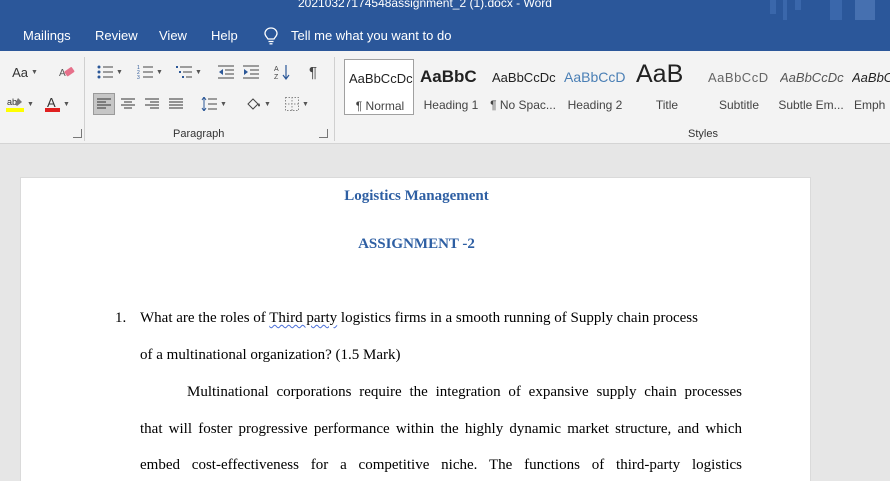 This screenshot has height=481, width=890. What do you see at coordinates (451, 87) in the screenshot?
I see `style-heading-1: AaBbC Heading 1` at bounding box center [451, 87].